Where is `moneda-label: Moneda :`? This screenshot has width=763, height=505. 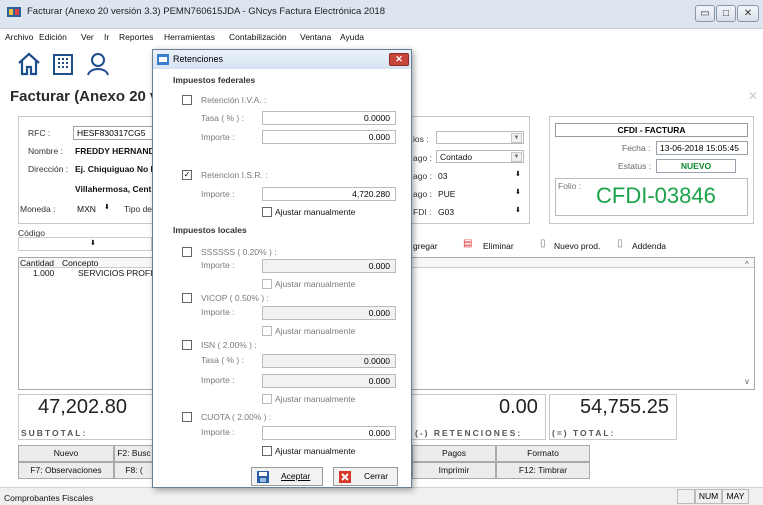
moneda-label: Moneda : is located at coordinates (38, 209).